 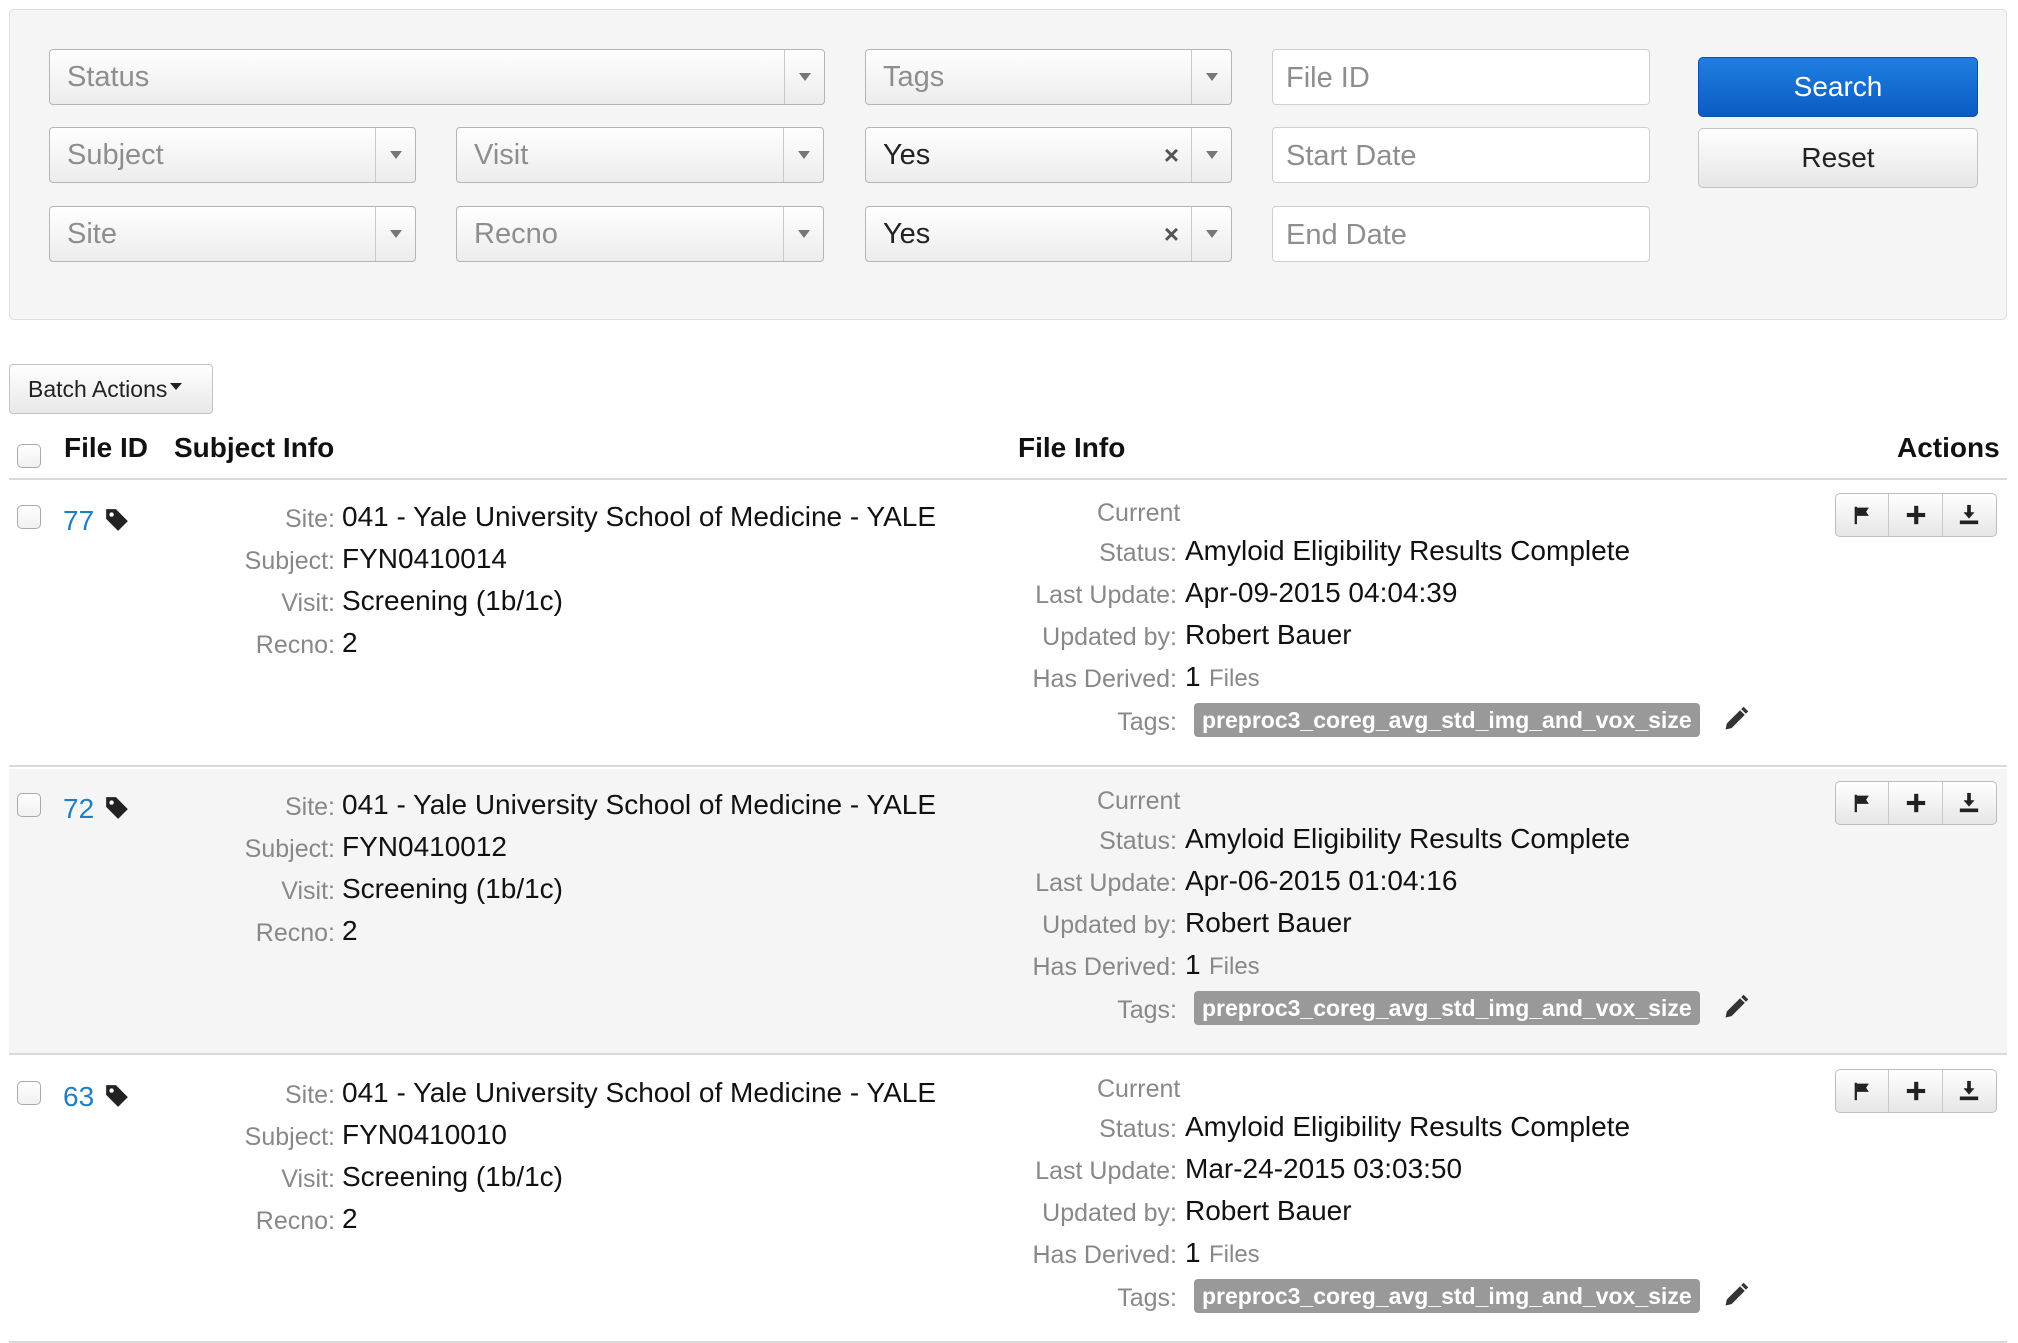 What do you see at coordinates (78, 1097) in the screenshot?
I see `file-id-link: 63` at bounding box center [78, 1097].